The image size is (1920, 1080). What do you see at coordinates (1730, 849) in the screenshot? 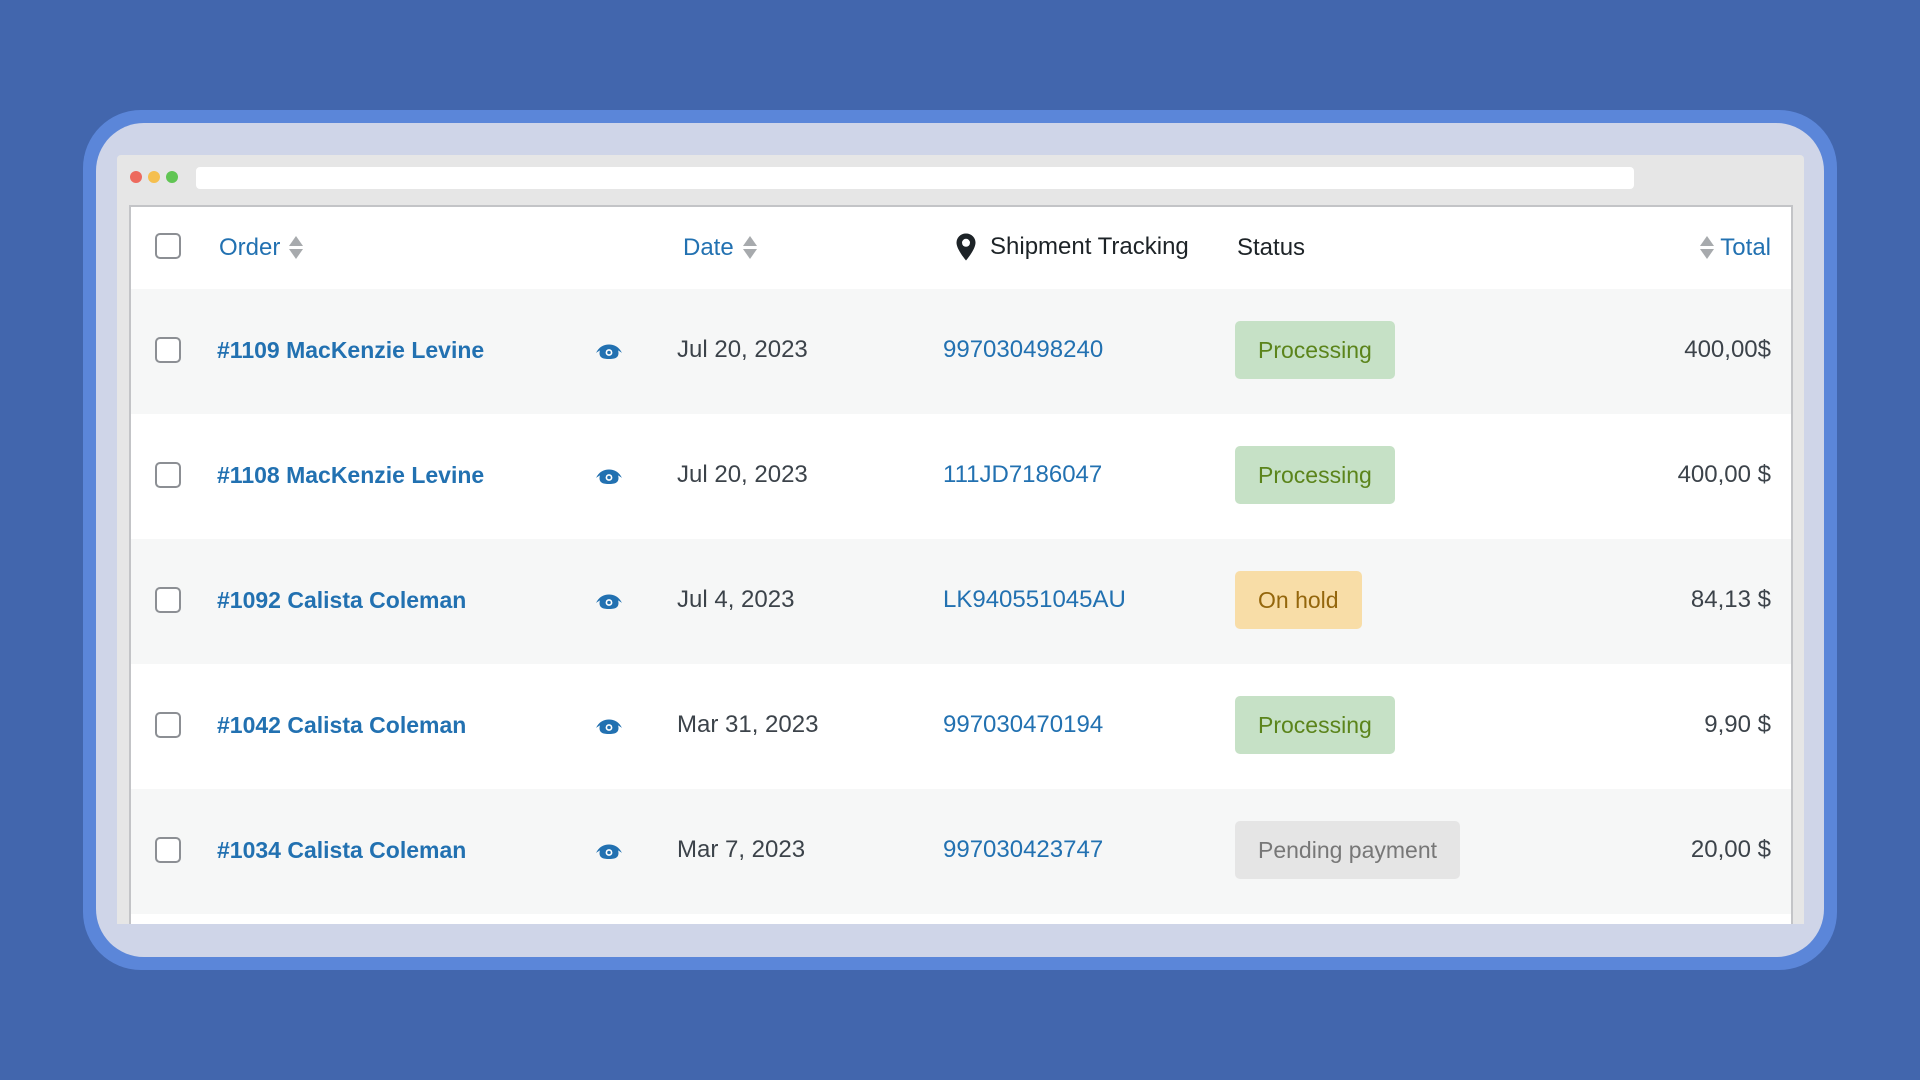
I see `order-total: 20,00 $` at bounding box center [1730, 849].